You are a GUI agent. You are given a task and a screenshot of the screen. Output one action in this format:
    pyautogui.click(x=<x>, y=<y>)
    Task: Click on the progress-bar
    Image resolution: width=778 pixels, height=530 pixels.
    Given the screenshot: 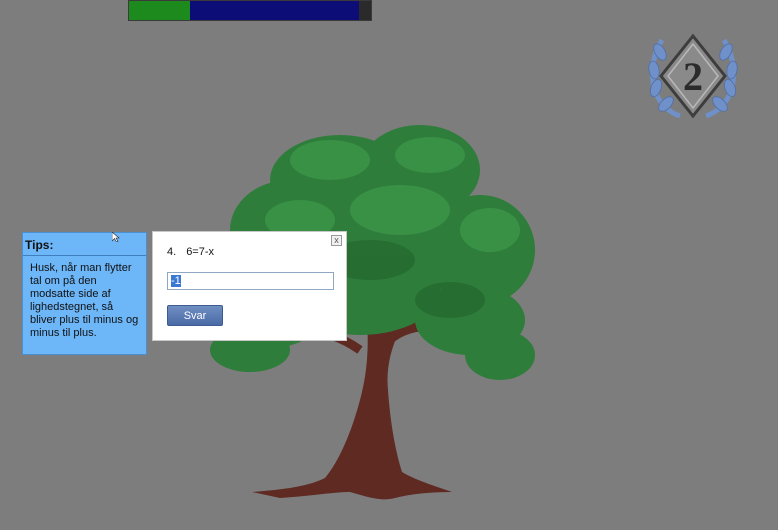 What is the action you would take?
    pyautogui.click(x=250, y=10)
    